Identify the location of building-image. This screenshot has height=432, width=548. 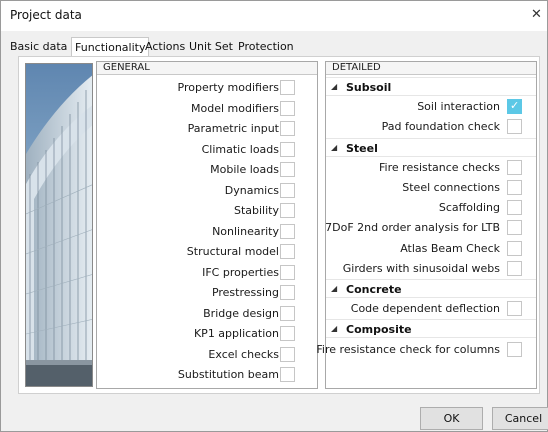
(59, 225).